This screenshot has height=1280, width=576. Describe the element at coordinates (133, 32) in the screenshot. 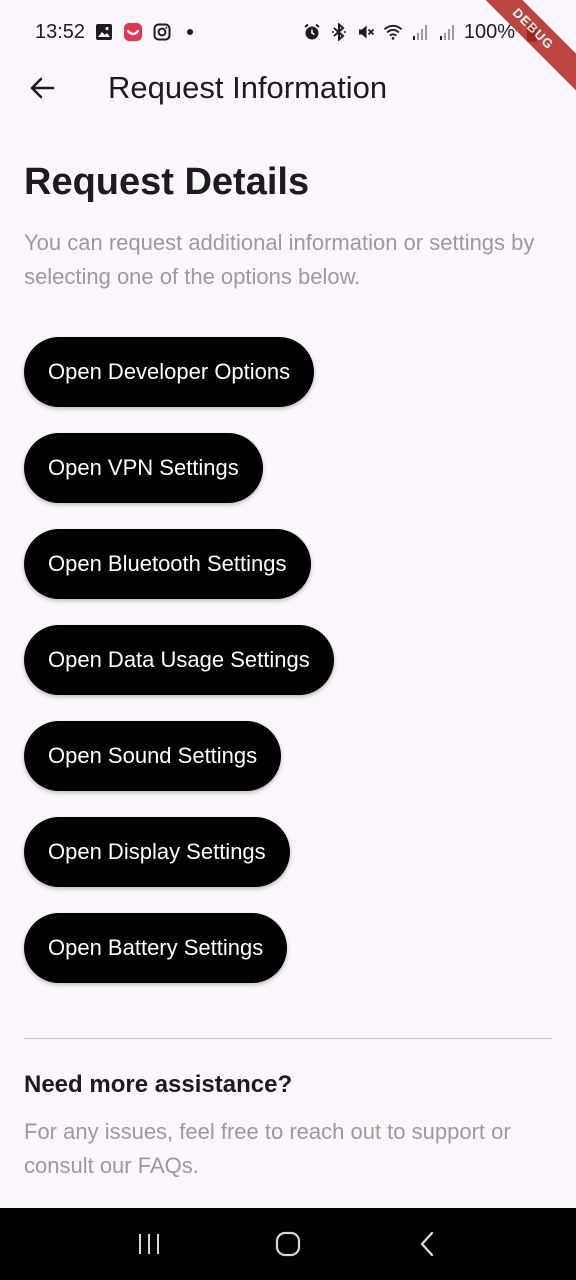

I see `app-notification-icon` at that location.